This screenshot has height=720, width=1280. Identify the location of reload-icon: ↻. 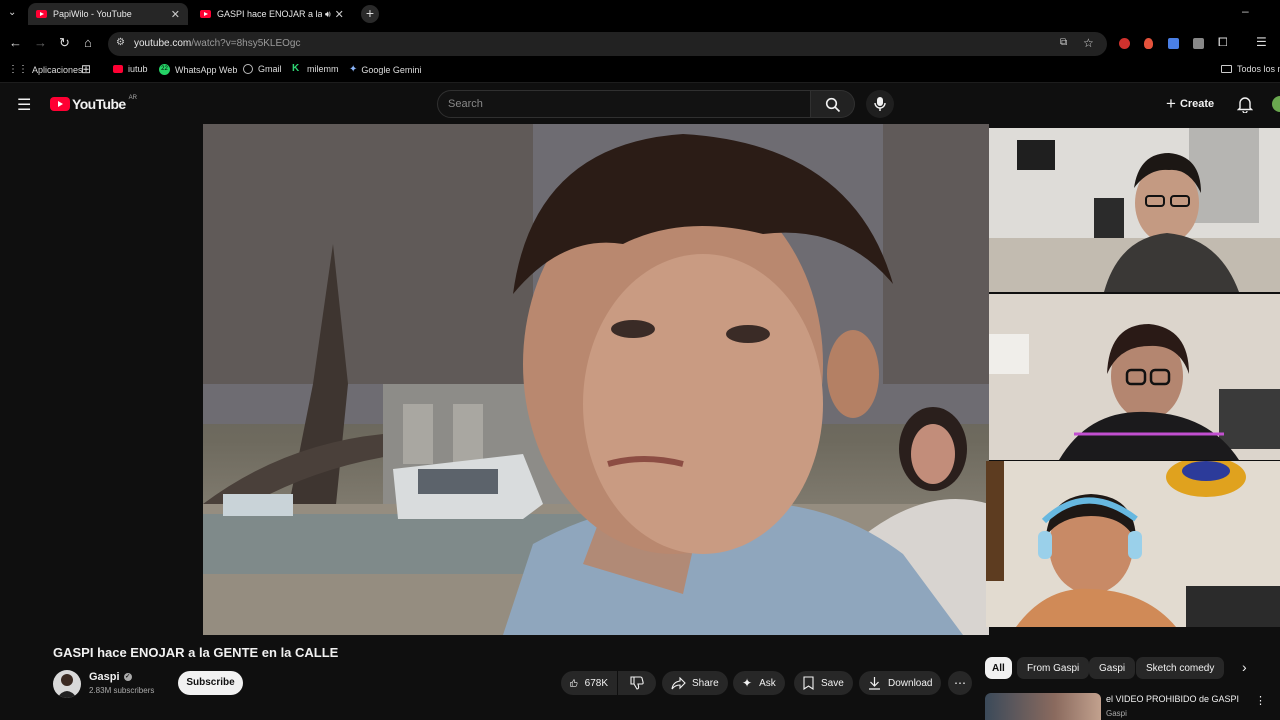
(64, 43).